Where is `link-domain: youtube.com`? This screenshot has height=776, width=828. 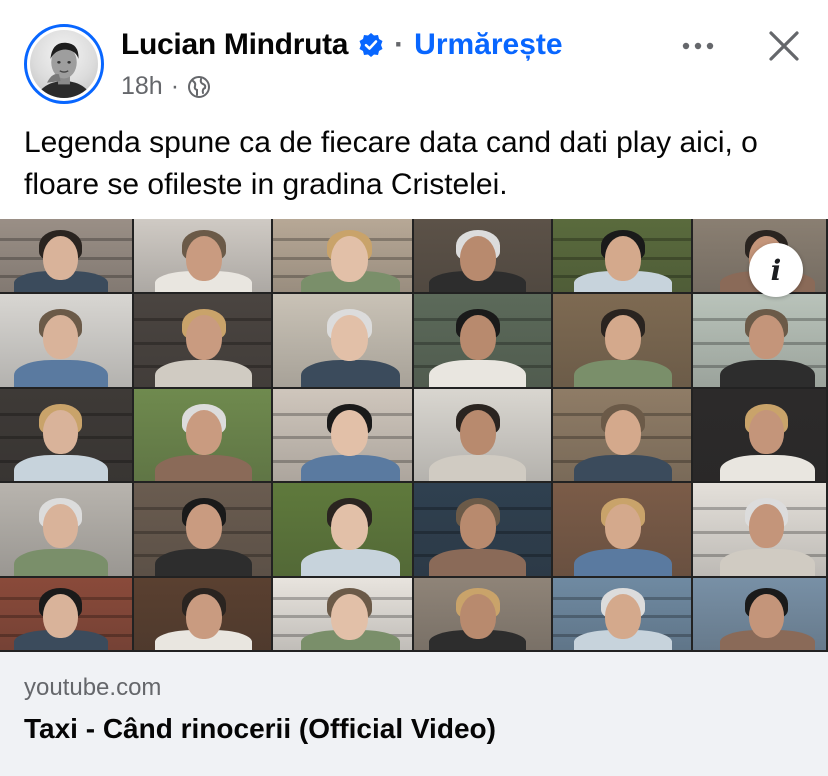
link-domain: youtube.com is located at coordinates (93, 687).